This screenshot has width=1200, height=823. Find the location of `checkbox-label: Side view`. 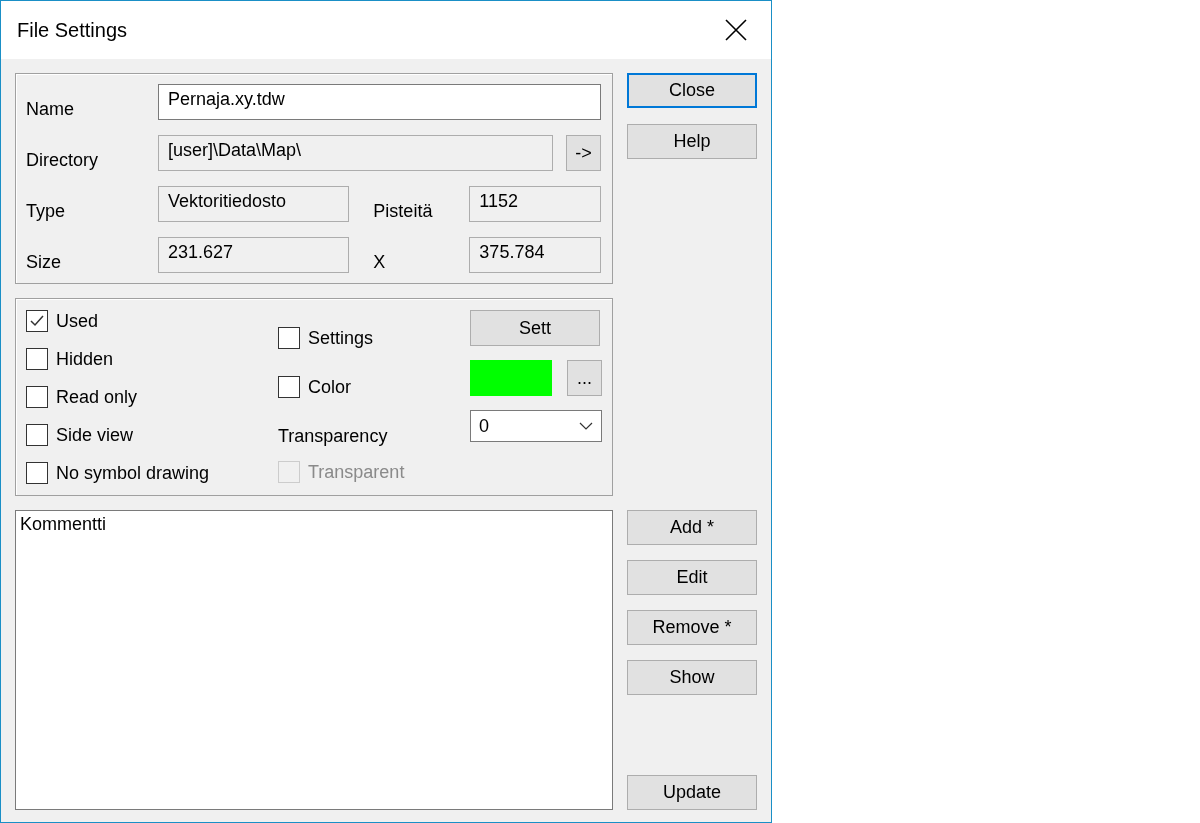

checkbox-label: Side view is located at coordinates (95, 435).